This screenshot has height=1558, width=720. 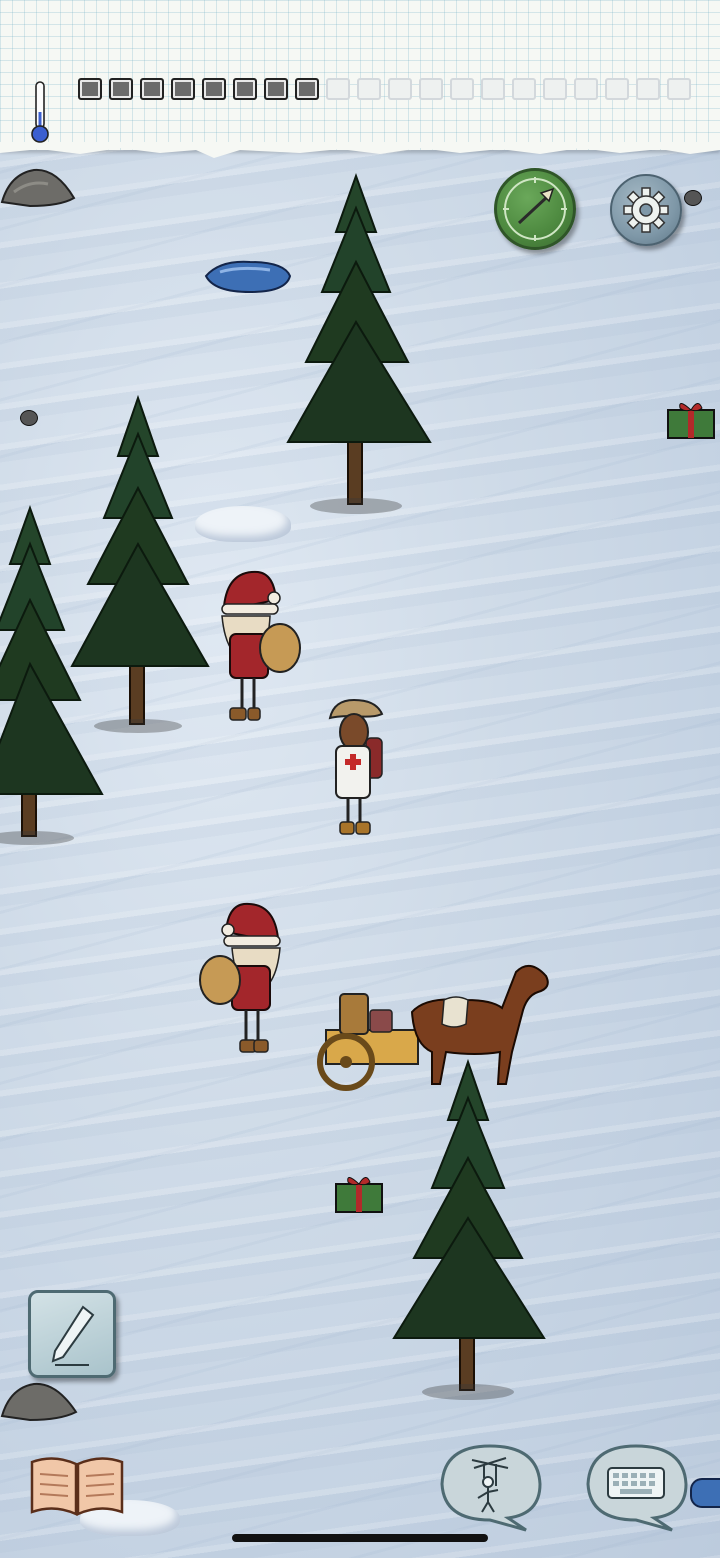 What do you see at coordinates (38, 188) in the screenshot?
I see `rock-top-left` at bounding box center [38, 188].